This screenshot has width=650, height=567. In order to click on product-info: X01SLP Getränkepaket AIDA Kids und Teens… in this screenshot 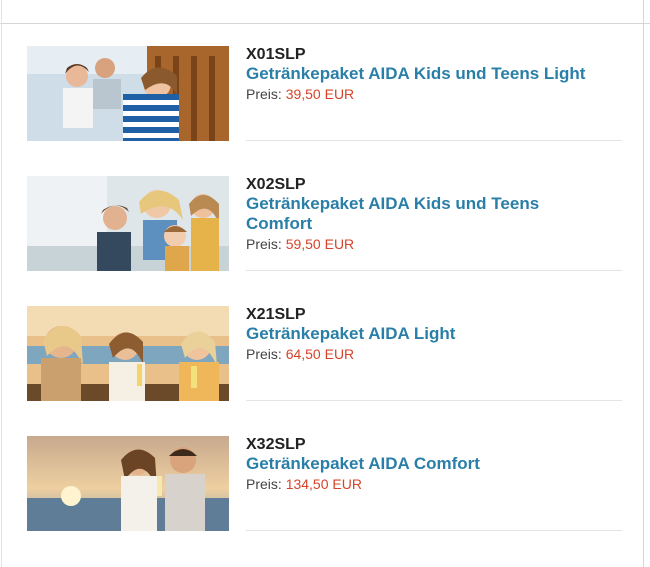, I will do `click(434, 75)`.